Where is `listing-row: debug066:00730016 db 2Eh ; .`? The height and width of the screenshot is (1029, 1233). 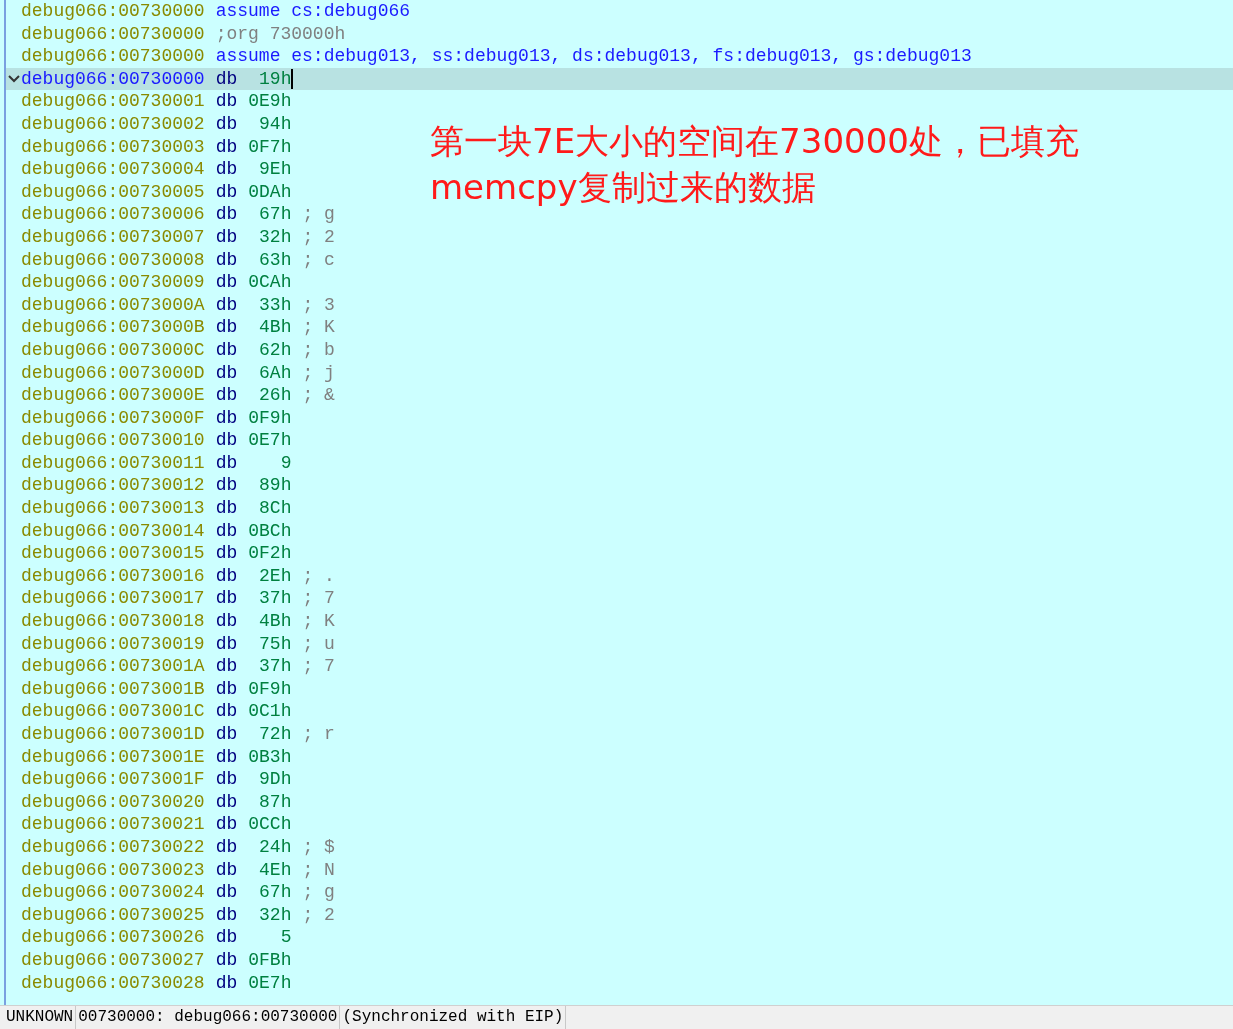
listing-row: debug066:00730016 db 2Eh ; . is located at coordinates (170, 576).